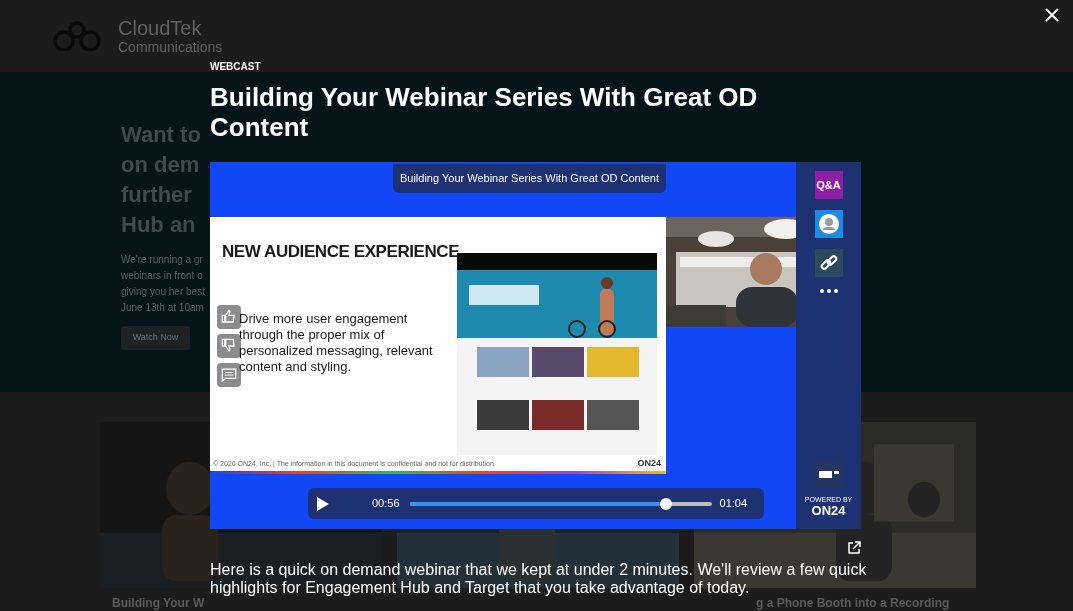  I want to click on slide-body: Drive more user engagement through the proper mix of personalized messaging, relevant content and styling., so click(336, 343).